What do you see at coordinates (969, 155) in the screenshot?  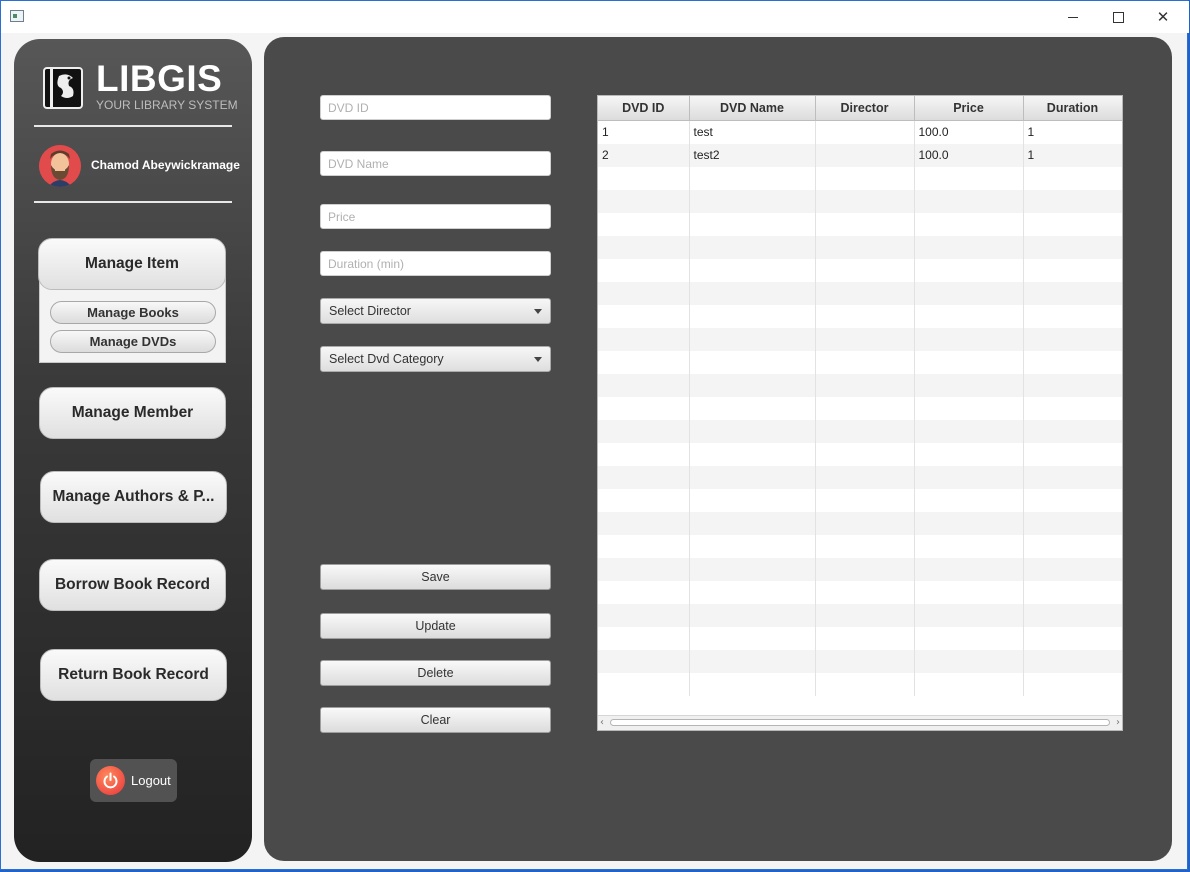 I see `table-cell: 100.0` at bounding box center [969, 155].